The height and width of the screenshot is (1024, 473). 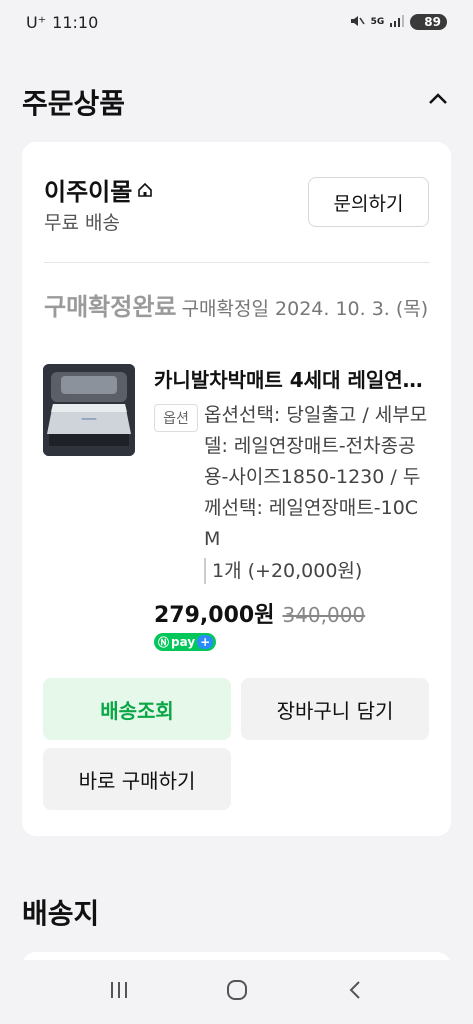 I want to click on store-name: 이주이몰, so click(x=88, y=192).